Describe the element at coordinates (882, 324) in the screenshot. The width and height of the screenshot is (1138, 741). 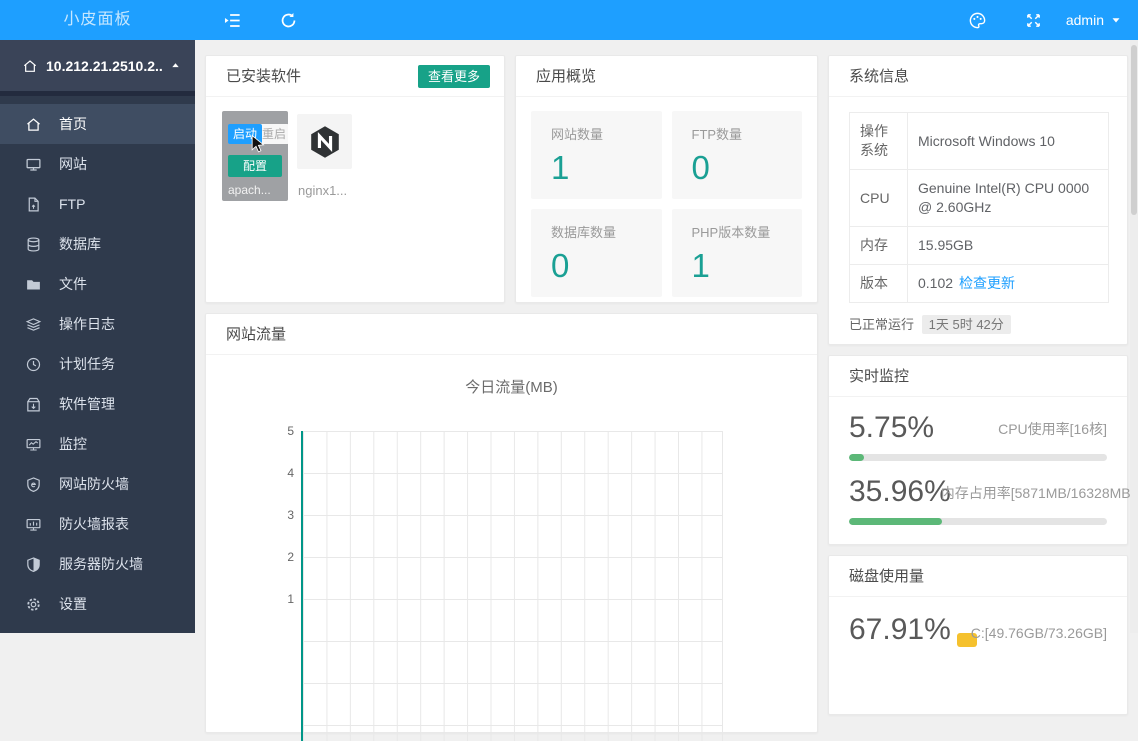
I see `uptime-label: 已正常运行` at that location.